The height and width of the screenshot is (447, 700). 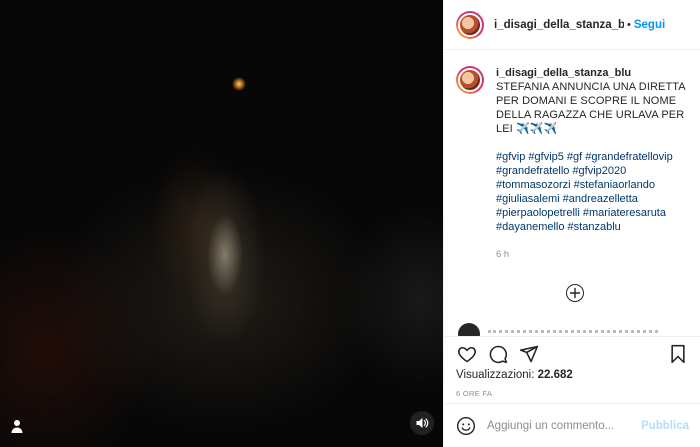 I want to click on save-button, so click(x=678, y=354).